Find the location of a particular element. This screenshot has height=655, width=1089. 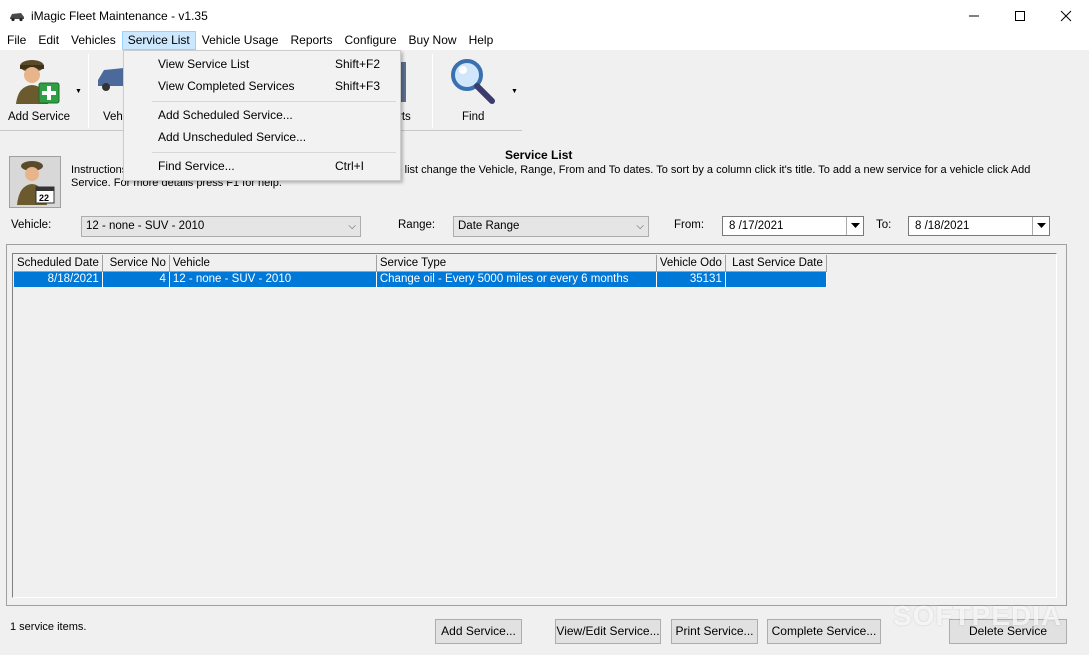

mechanic-calendar-icon: 22 is located at coordinates (36, 183).